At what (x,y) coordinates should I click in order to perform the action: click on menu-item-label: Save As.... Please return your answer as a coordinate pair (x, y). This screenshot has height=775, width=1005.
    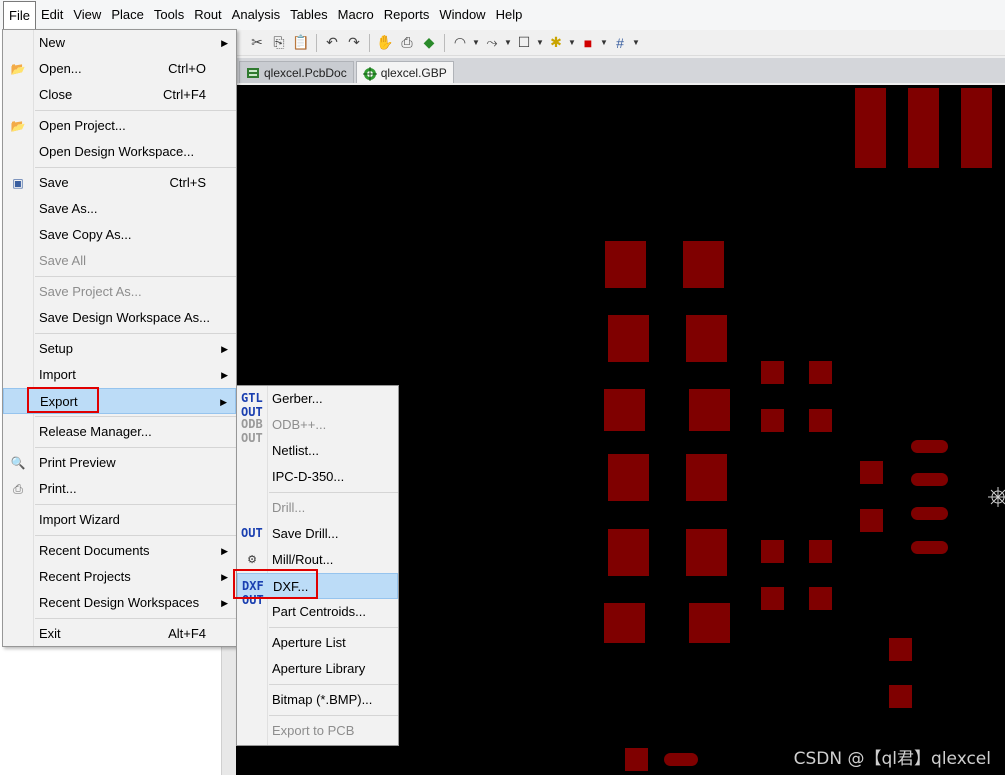
    Looking at the image, I should click on (68, 208).